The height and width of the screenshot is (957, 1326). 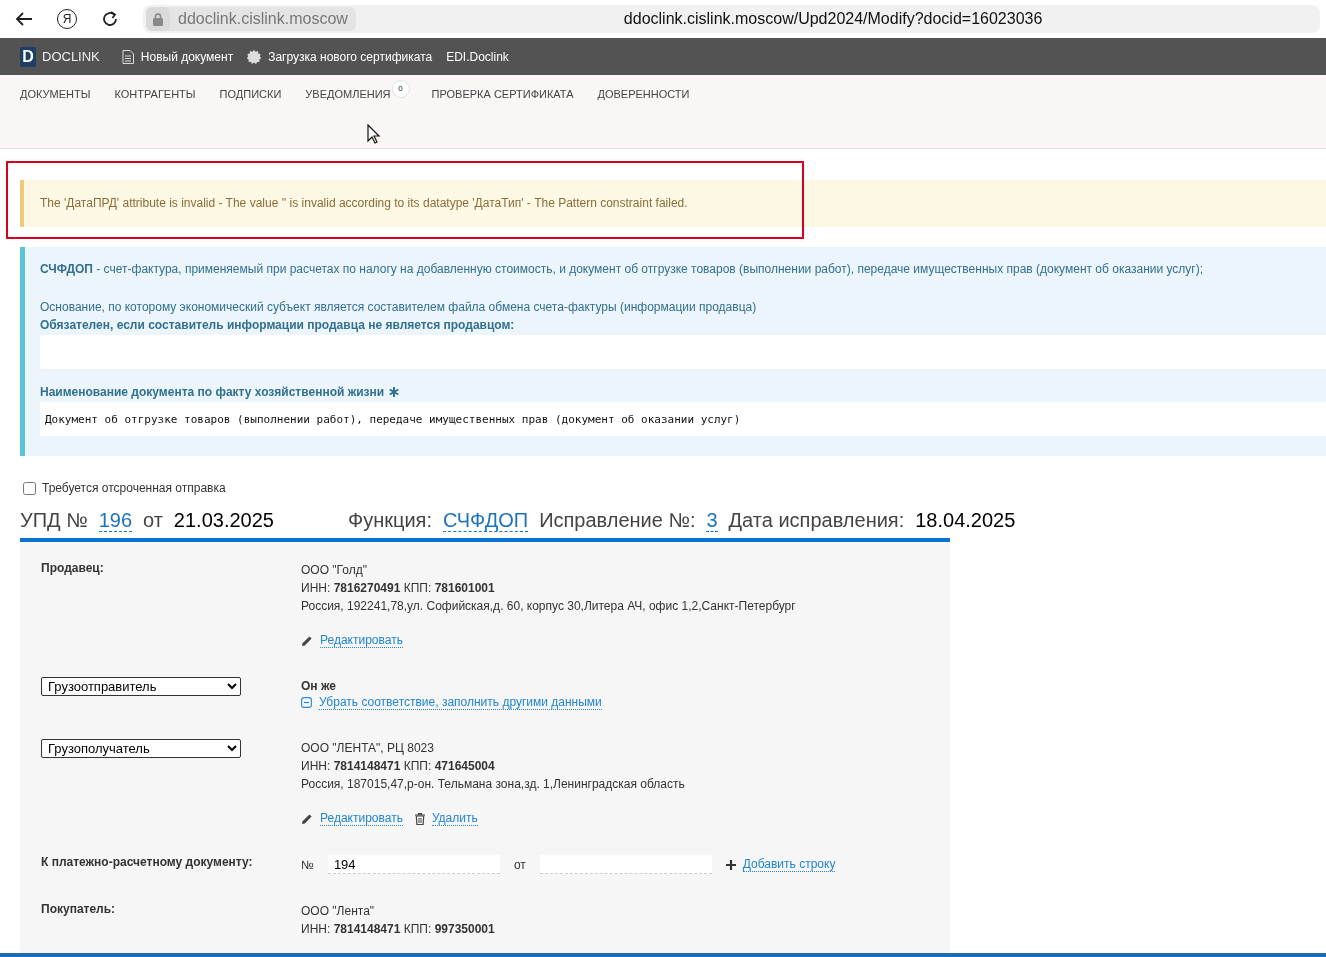 What do you see at coordinates (502, 93) in the screenshot?
I see `tab: ПРОВЕРКА СЕРТИФИКАТА` at bounding box center [502, 93].